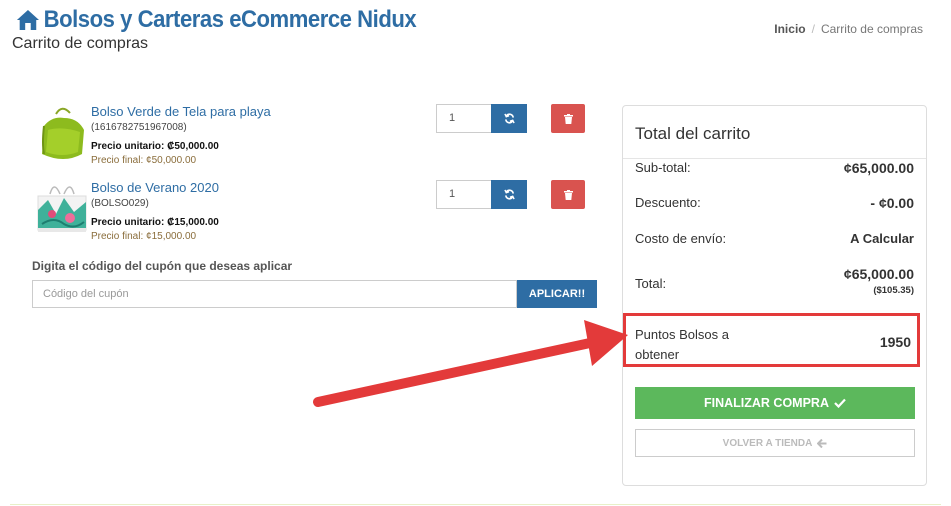  I want to click on home-icon, so click(27, 20).